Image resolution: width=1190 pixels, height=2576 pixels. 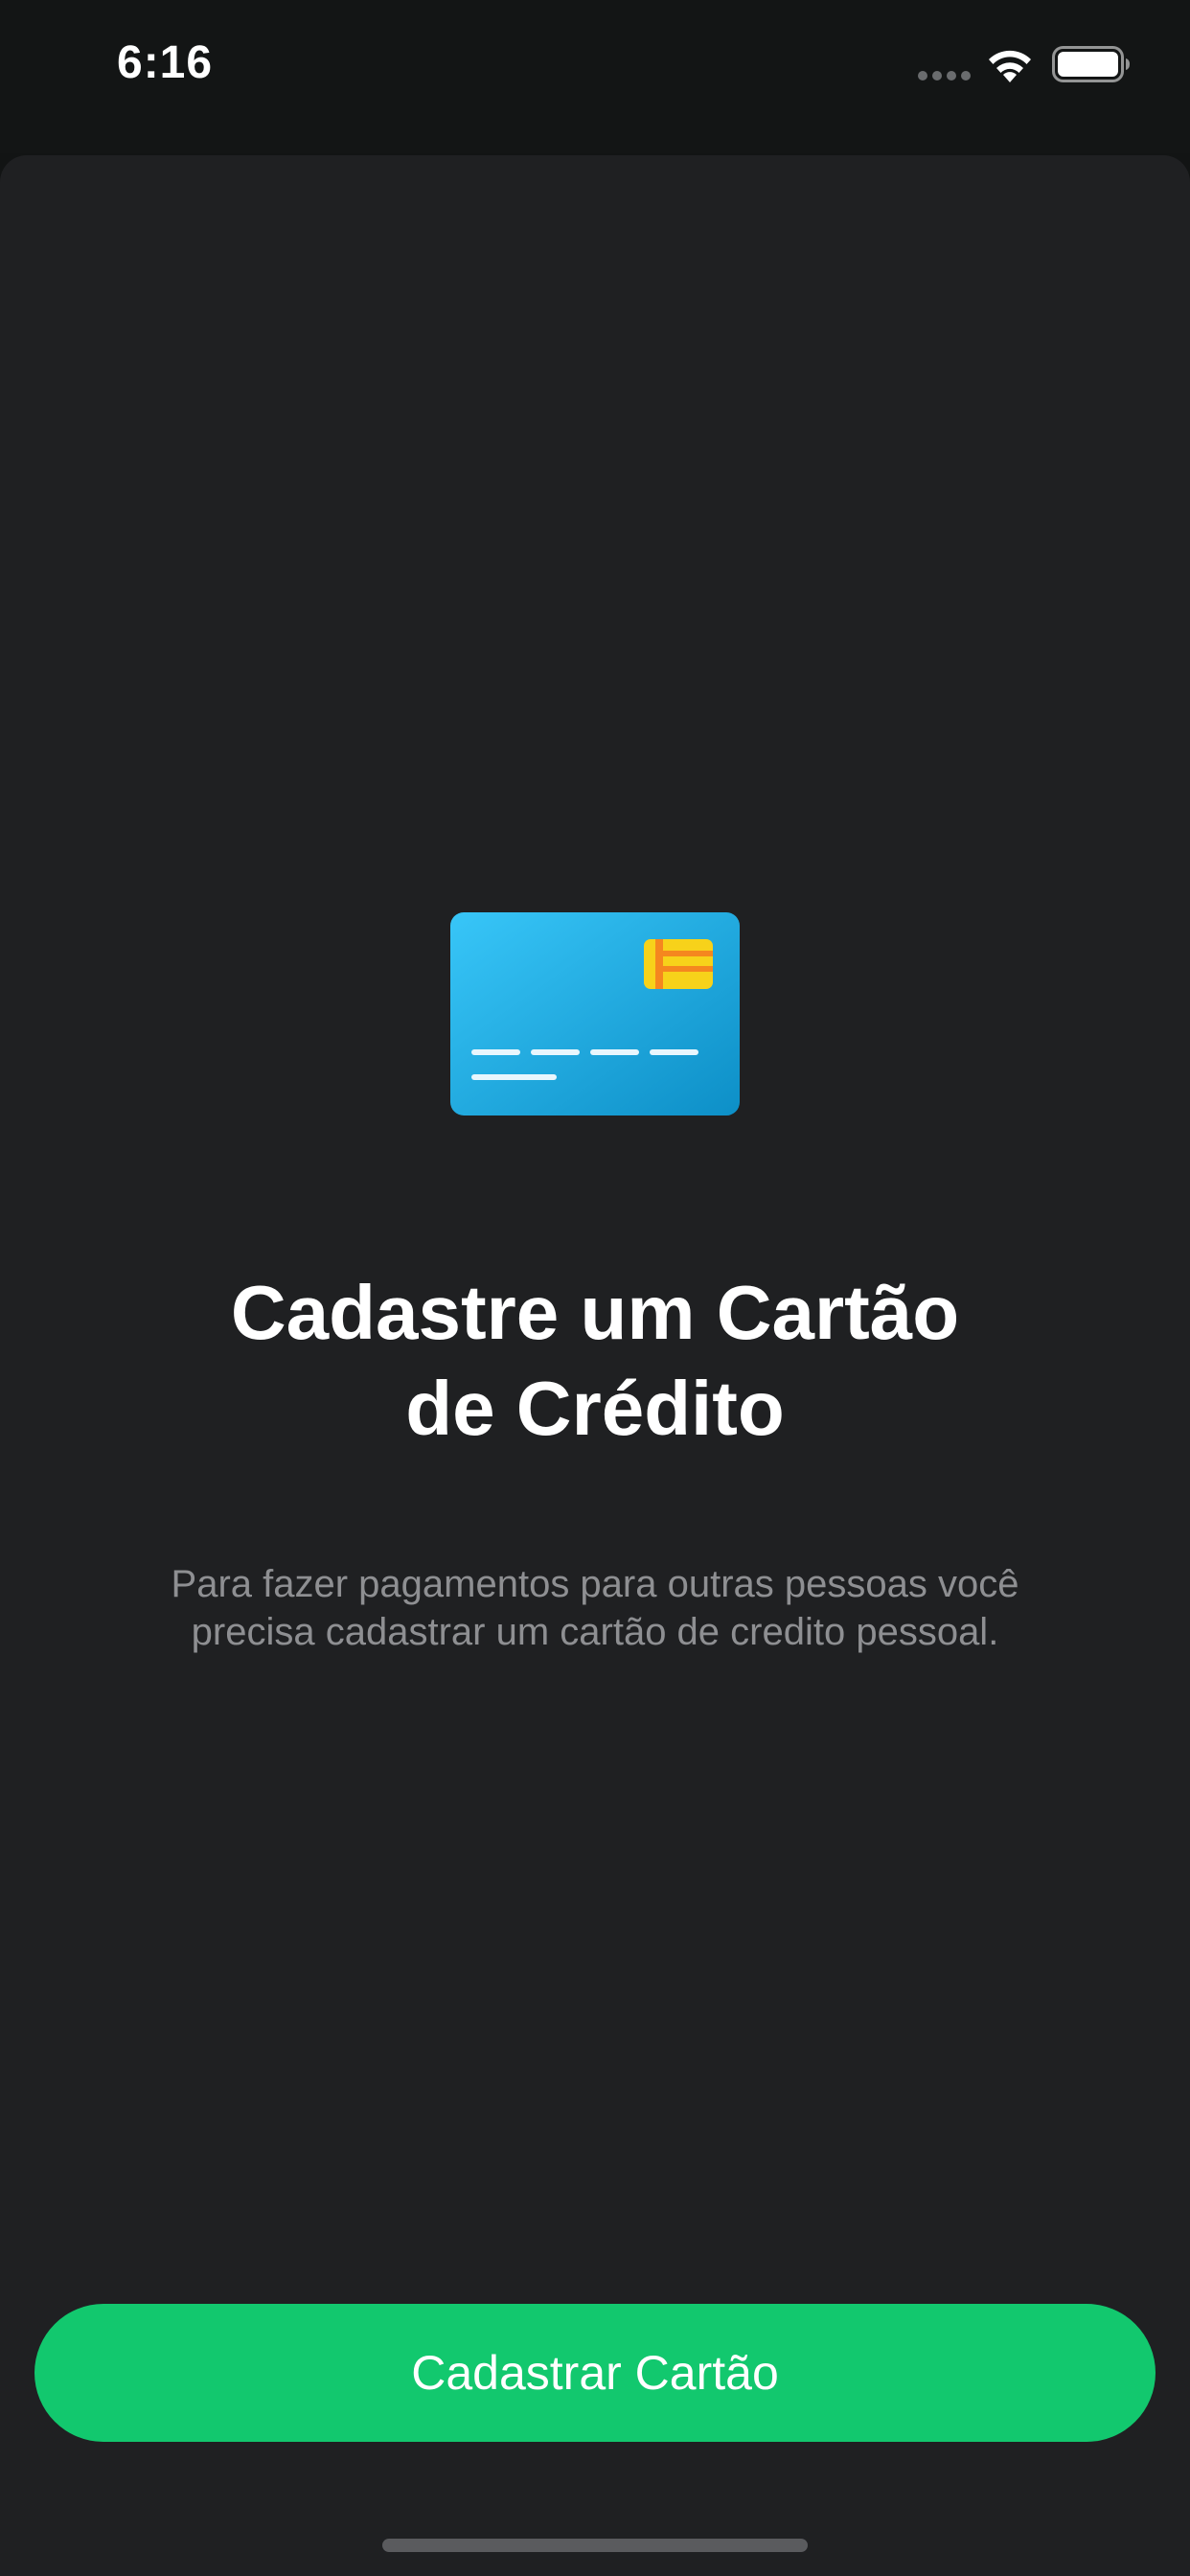 I want to click on register-card-button: Cadastrar Cartão, so click(x=595, y=2373).